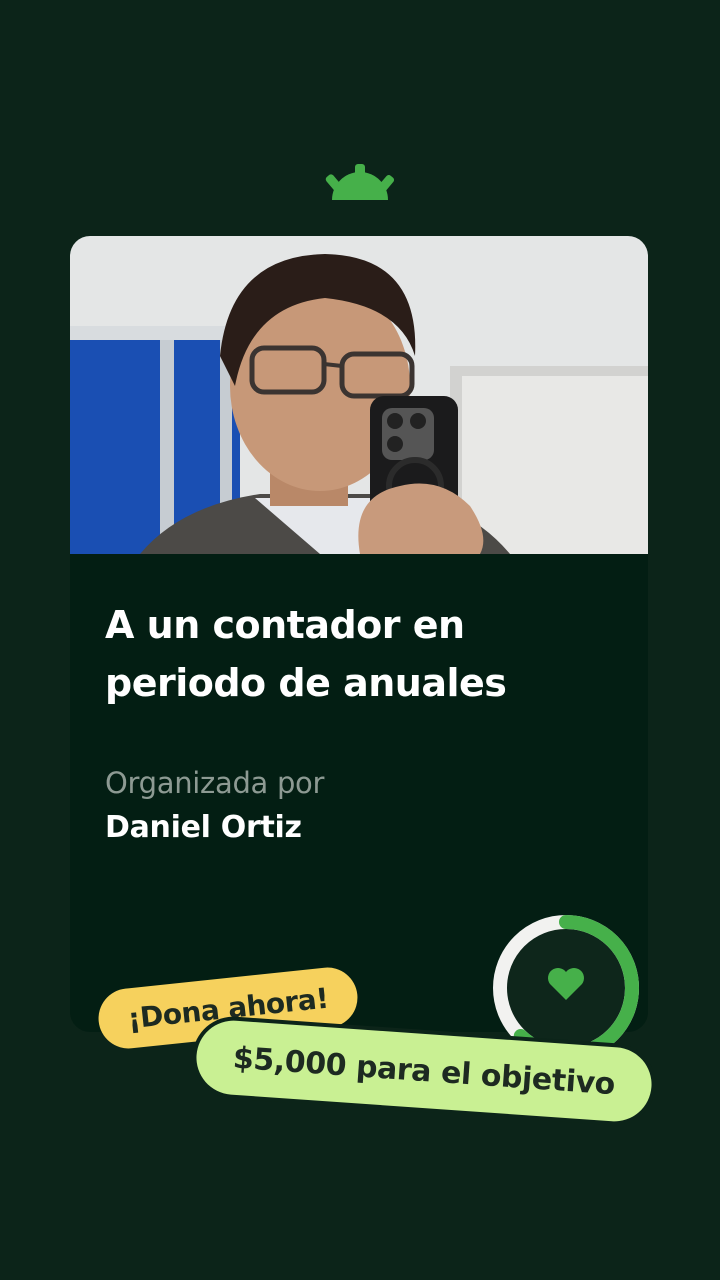 Image resolution: width=720 pixels, height=1280 pixels. Describe the element at coordinates (215, 783) in the screenshot. I see `organizer-label: Organizada por` at that location.